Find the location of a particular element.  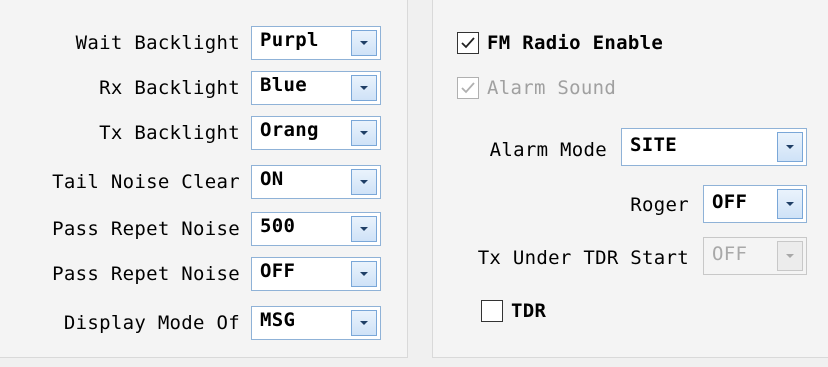

tx-backlight-label: Tx Backlight is located at coordinates (169, 133).